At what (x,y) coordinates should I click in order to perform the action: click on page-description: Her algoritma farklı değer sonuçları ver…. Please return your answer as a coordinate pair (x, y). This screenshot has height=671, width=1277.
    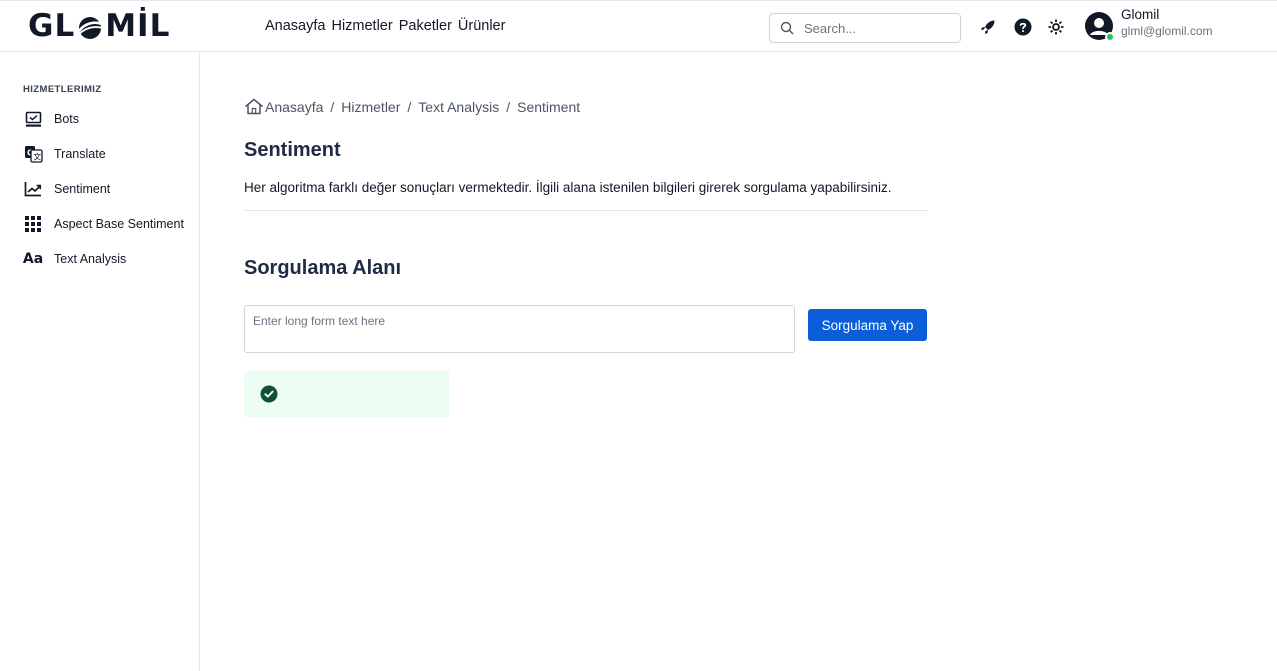
    Looking at the image, I should click on (568, 187).